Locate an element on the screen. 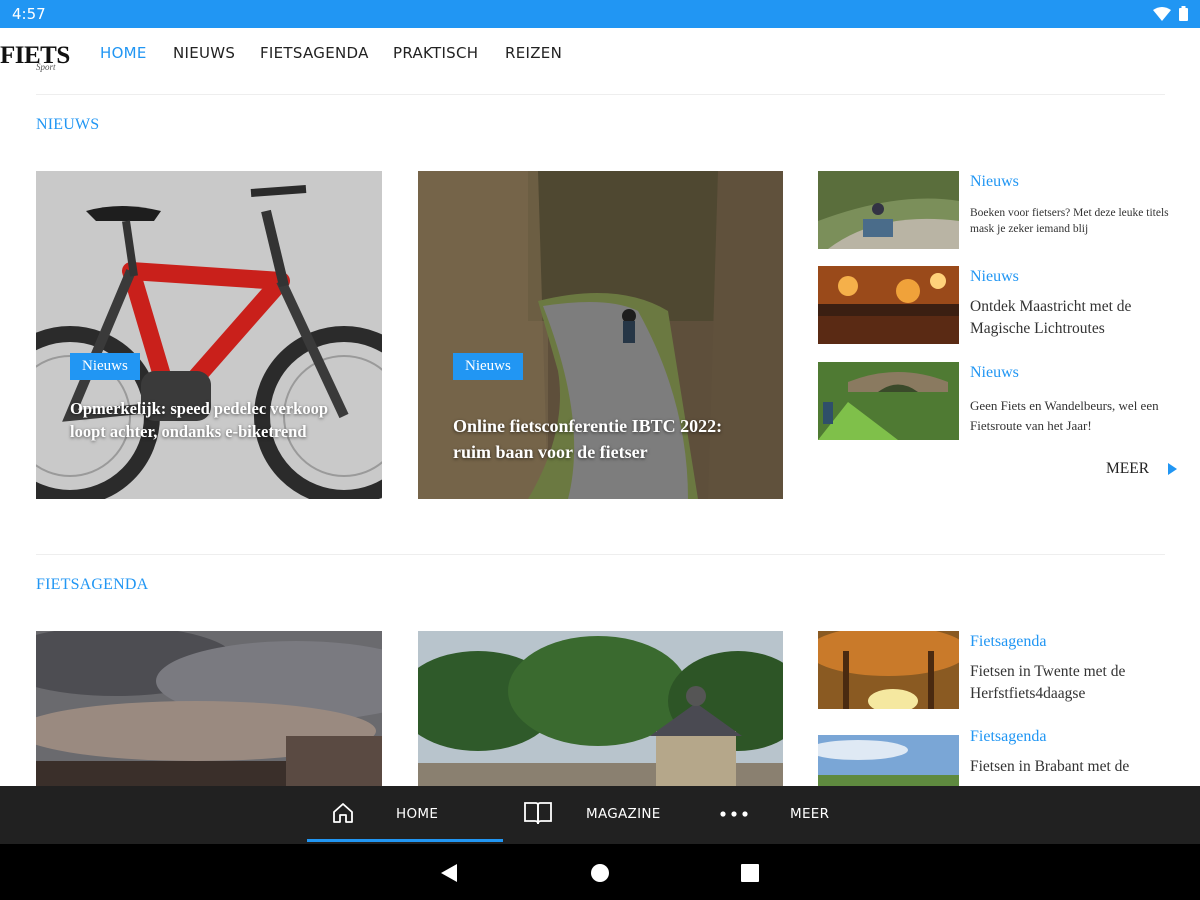 The height and width of the screenshot is (900, 1200). nav-reizen: REIZEN is located at coordinates (533, 53).